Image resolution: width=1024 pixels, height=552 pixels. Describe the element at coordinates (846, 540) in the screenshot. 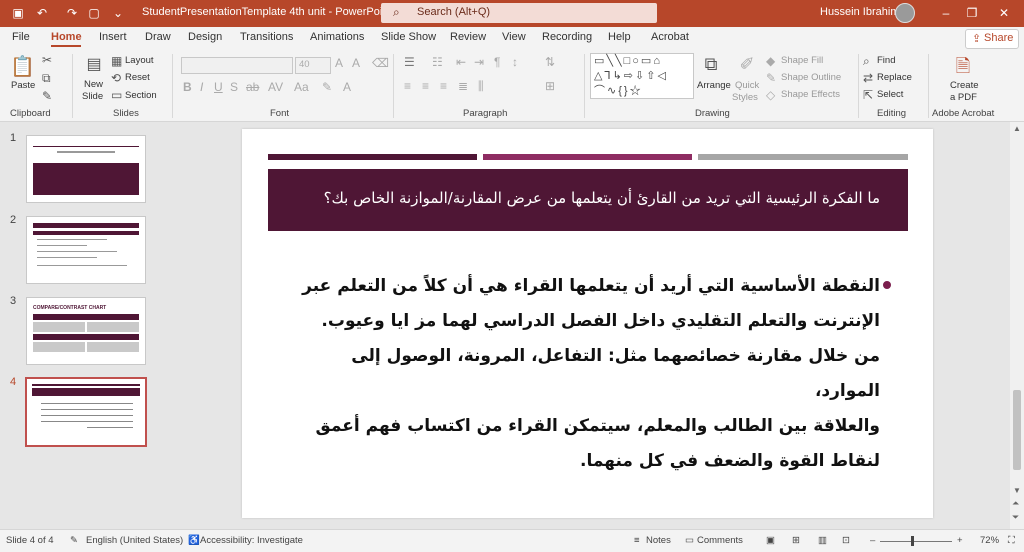

I see `slideshow-view-icon: ⊡` at that location.